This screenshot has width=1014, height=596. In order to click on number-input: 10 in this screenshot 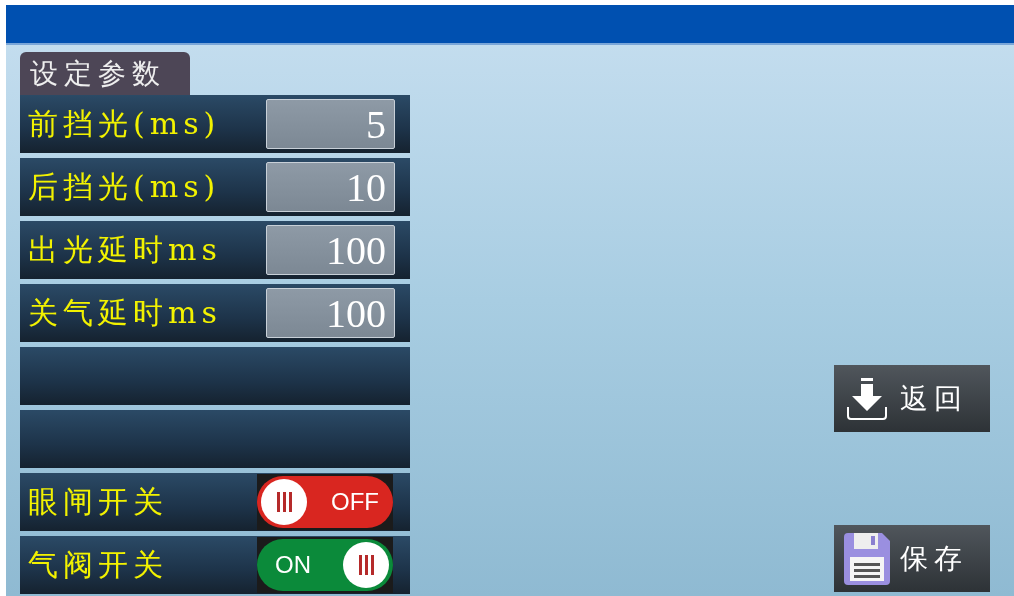, I will do `click(330, 187)`.